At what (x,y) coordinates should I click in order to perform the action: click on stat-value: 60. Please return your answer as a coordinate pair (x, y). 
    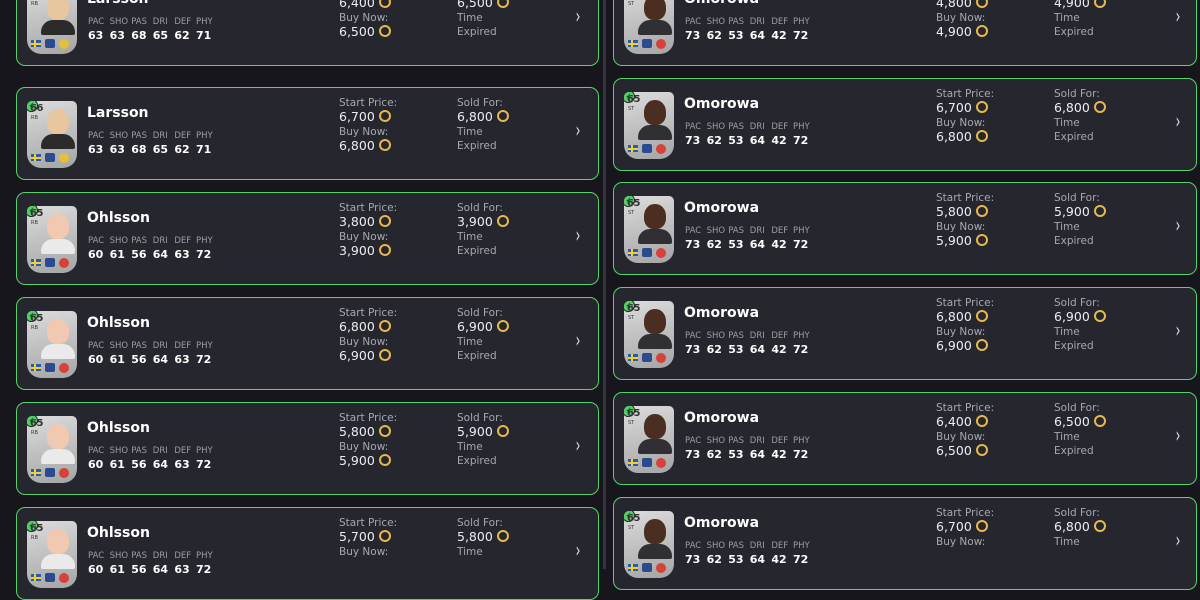
    Looking at the image, I should click on (96, 569).